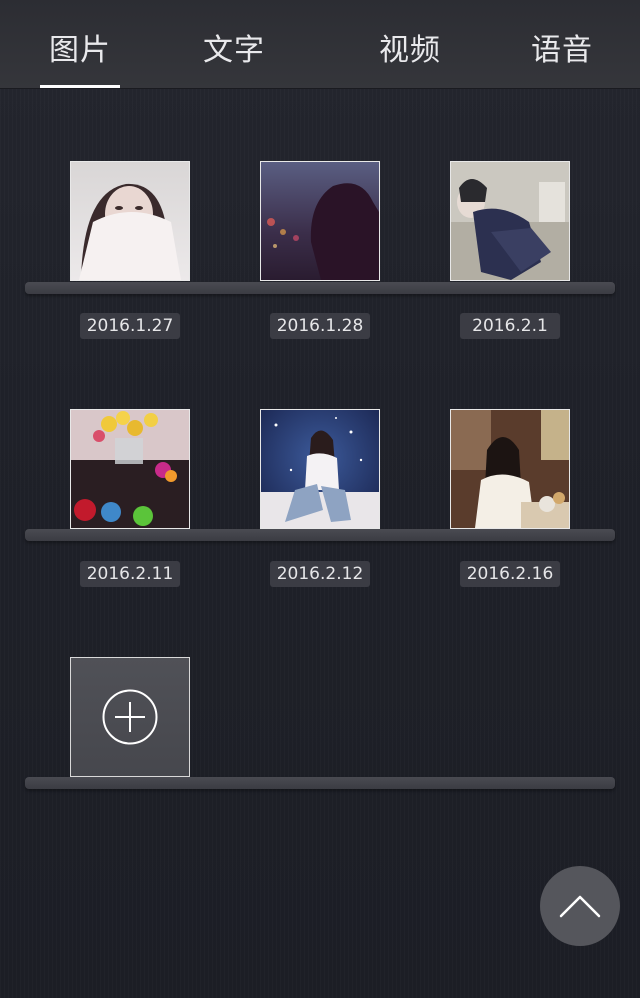 This screenshot has width=640, height=998. Describe the element at coordinates (510, 326) in the screenshot. I see `photo-date-label: 2016.2.1` at that location.